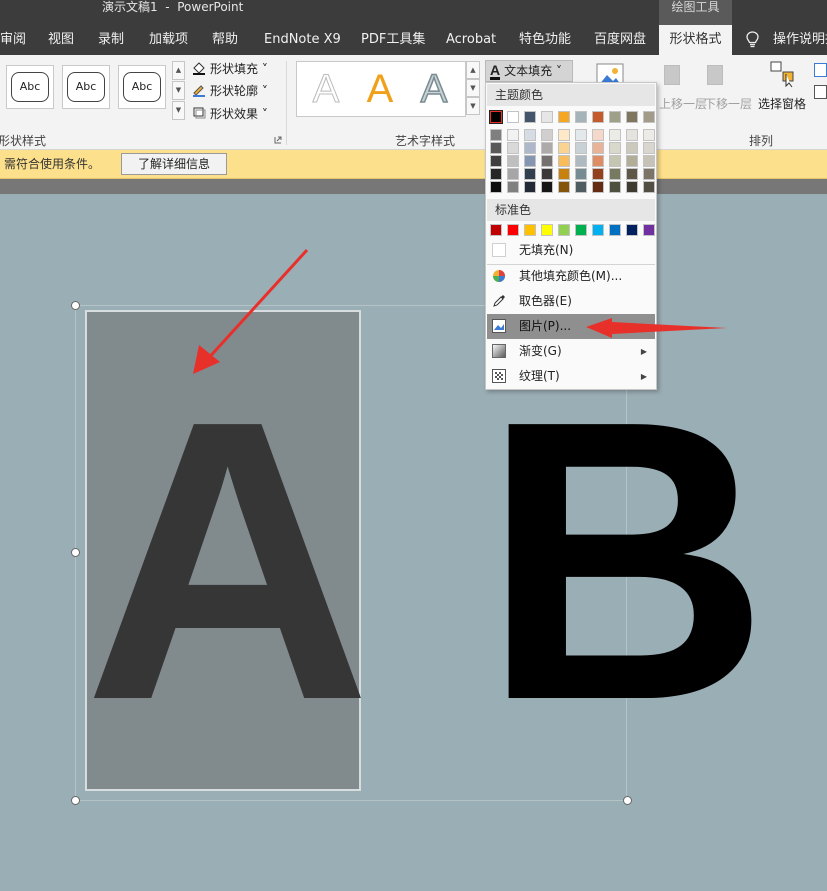  What do you see at coordinates (471, 40) in the screenshot?
I see `tab-acrobat: Acrobat` at bounding box center [471, 40].